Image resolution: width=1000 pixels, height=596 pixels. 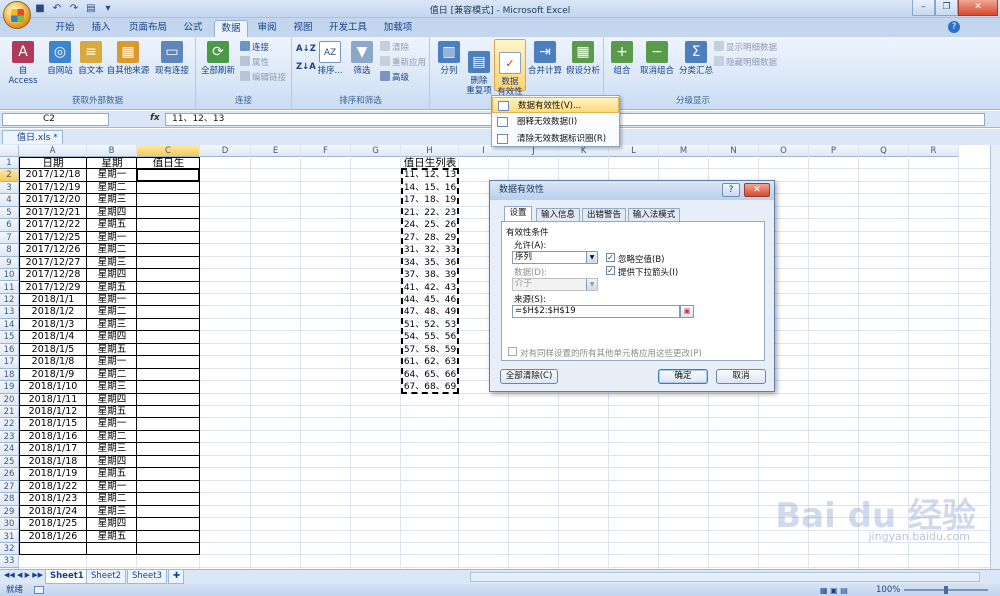 I want to click on cell-b20: 星期四, so click(x=112, y=400).